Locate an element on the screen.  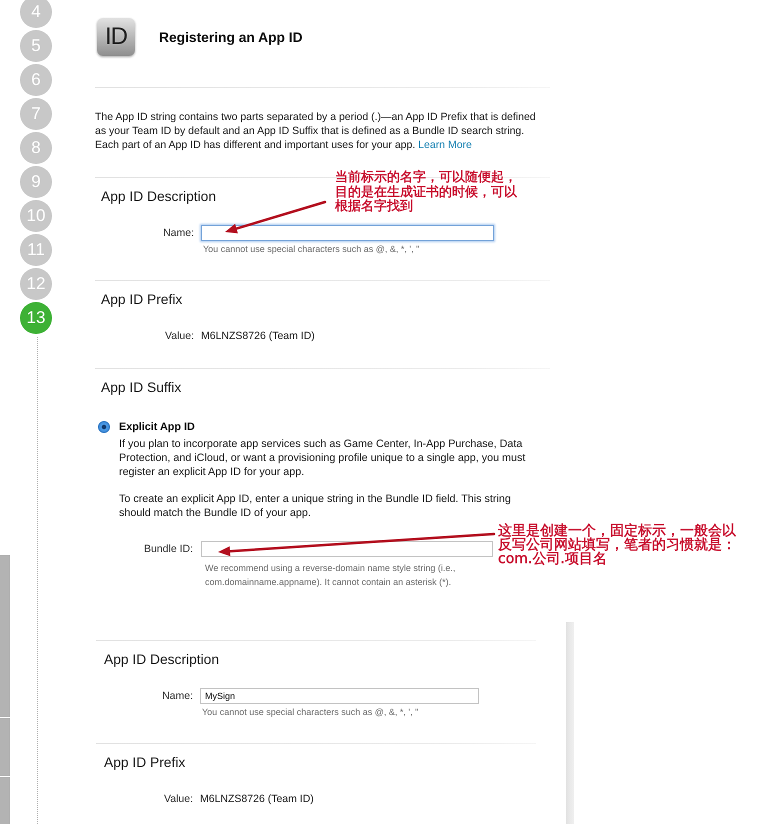
option-description: To create an explicit App ID, enter a unique string in the Bundle ID field. This string should match the Bundle ID of your app. is located at coordinates (315, 506).